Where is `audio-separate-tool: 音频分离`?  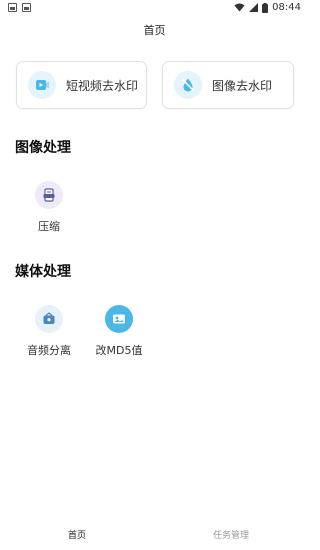
audio-separate-tool: 音频分离 is located at coordinates (49, 331).